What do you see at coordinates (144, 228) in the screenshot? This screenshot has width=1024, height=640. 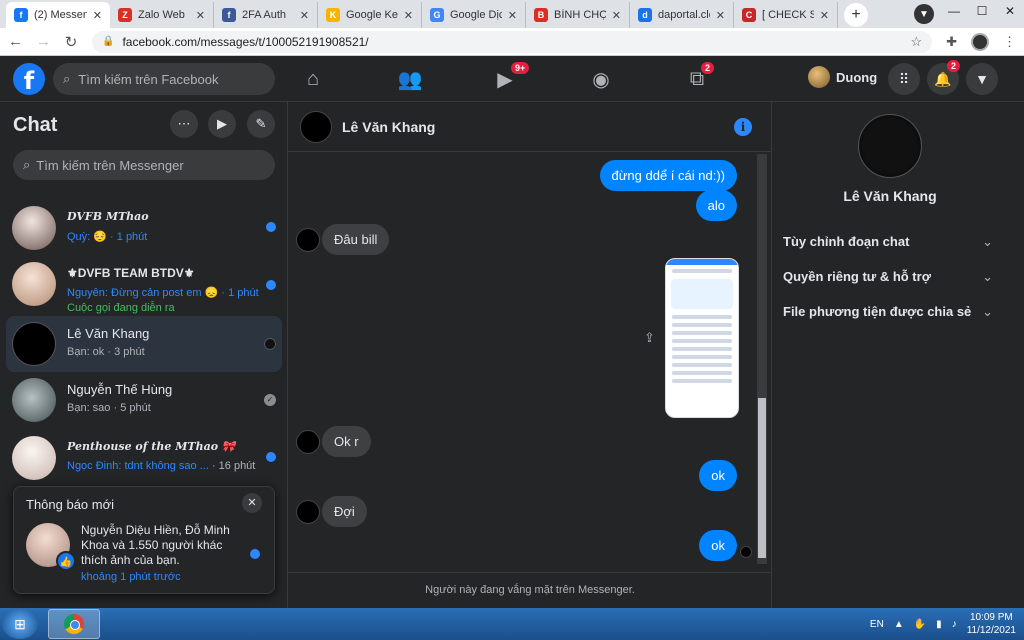 I see `conversation-item: DVFB MThao Quỳ: 😔 · 1 phút` at bounding box center [144, 228].